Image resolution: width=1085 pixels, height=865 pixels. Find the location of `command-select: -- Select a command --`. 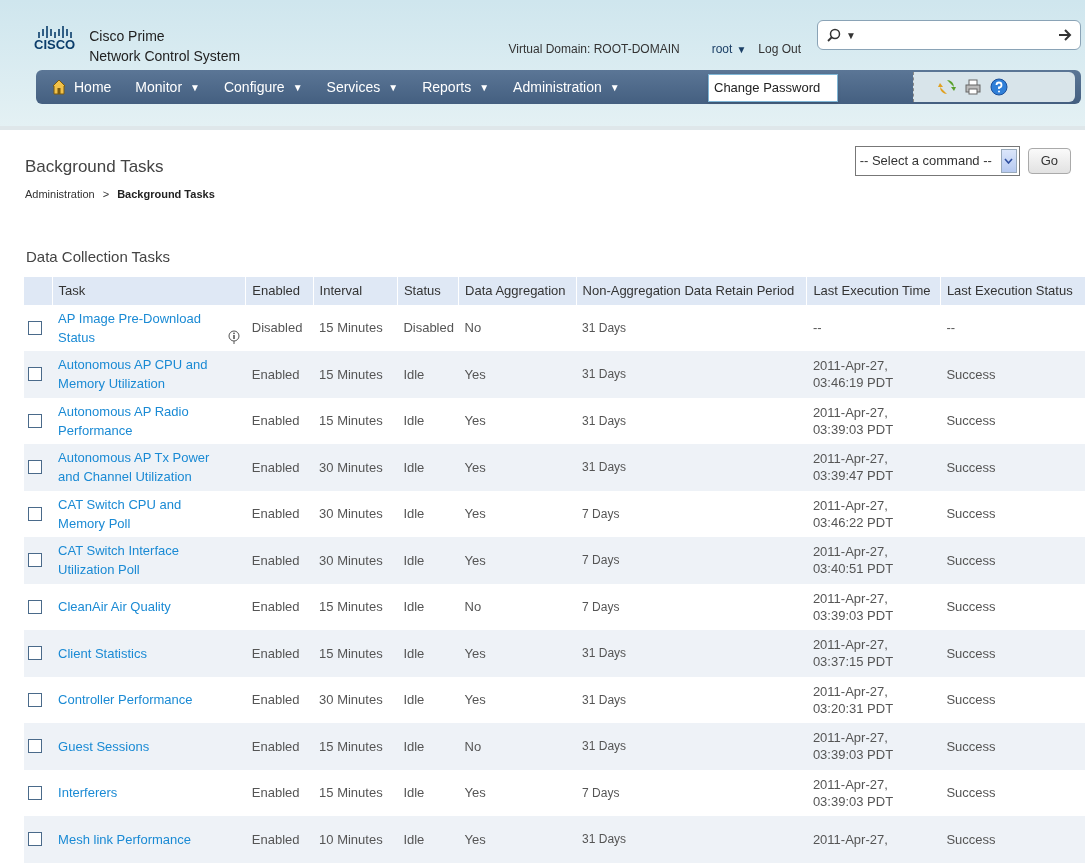

command-select: -- Select a command -- is located at coordinates (937, 161).